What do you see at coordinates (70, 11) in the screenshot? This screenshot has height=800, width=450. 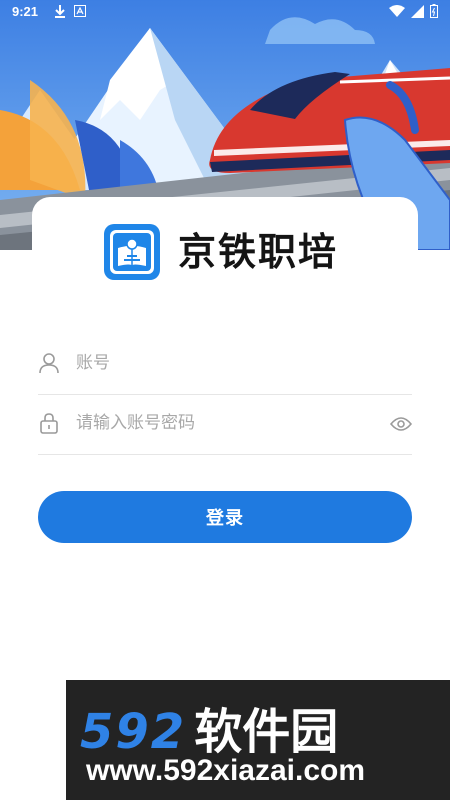 I see `status-left-icons` at bounding box center [70, 11].